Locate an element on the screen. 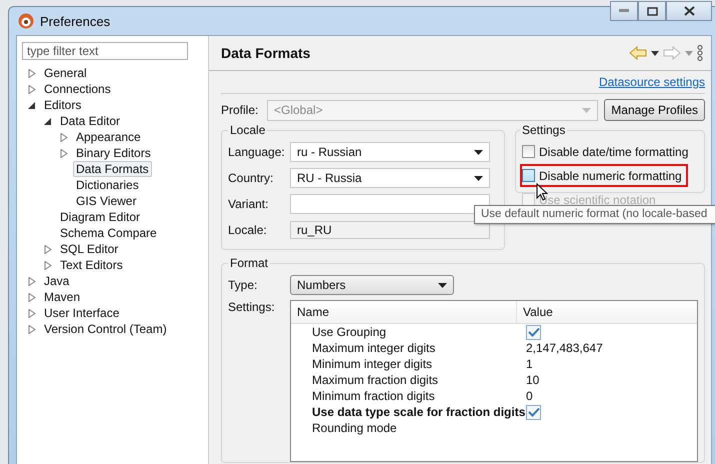  tree-item: Appearance is located at coordinates (108, 137).